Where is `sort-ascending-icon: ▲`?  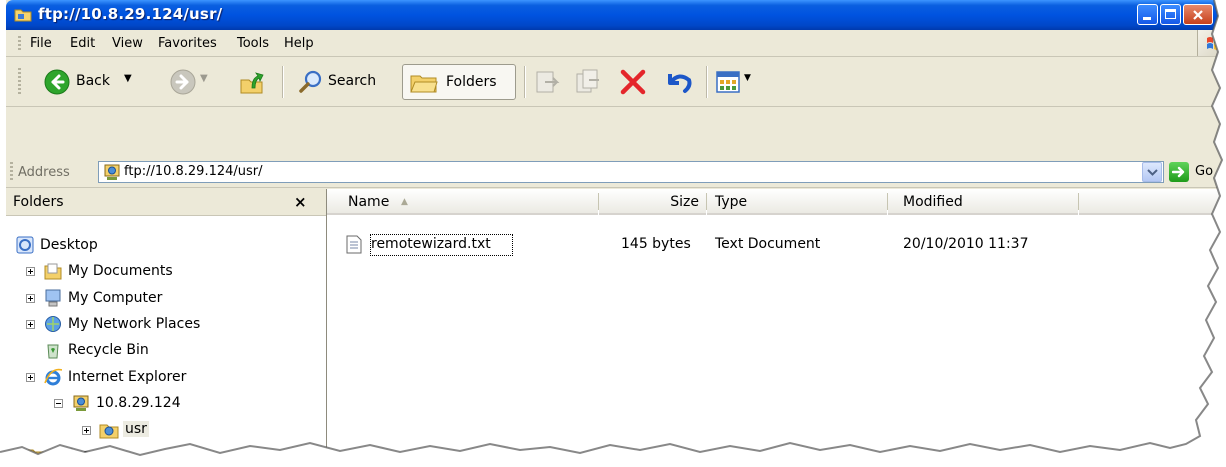 sort-ascending-icon: ▲ is located at coordinates (404, 202).